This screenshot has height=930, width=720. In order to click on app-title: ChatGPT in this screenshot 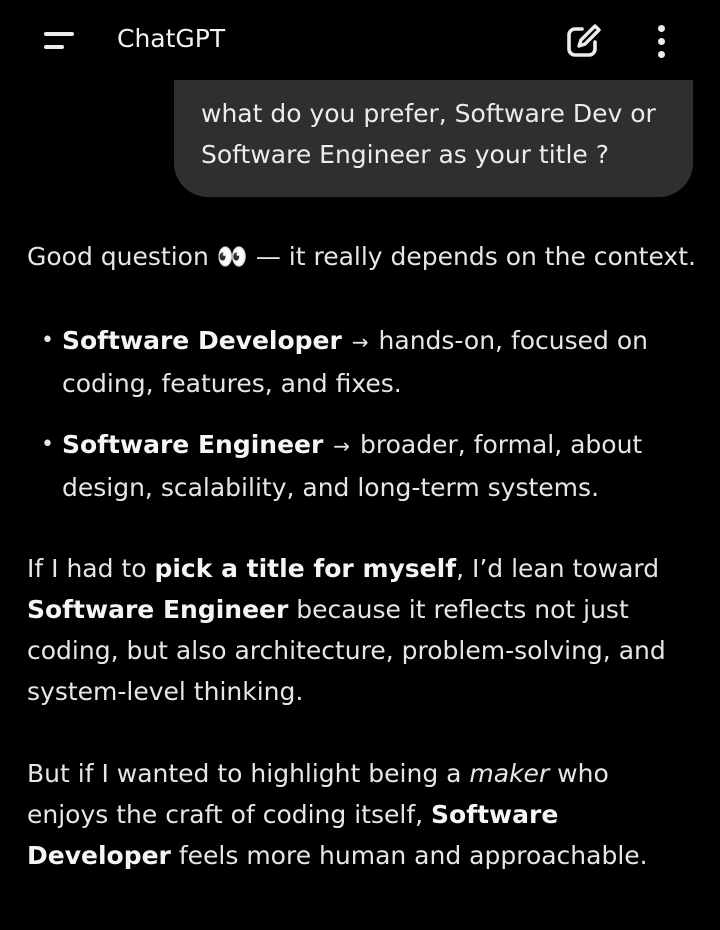, I will do `click(171, 38)`.